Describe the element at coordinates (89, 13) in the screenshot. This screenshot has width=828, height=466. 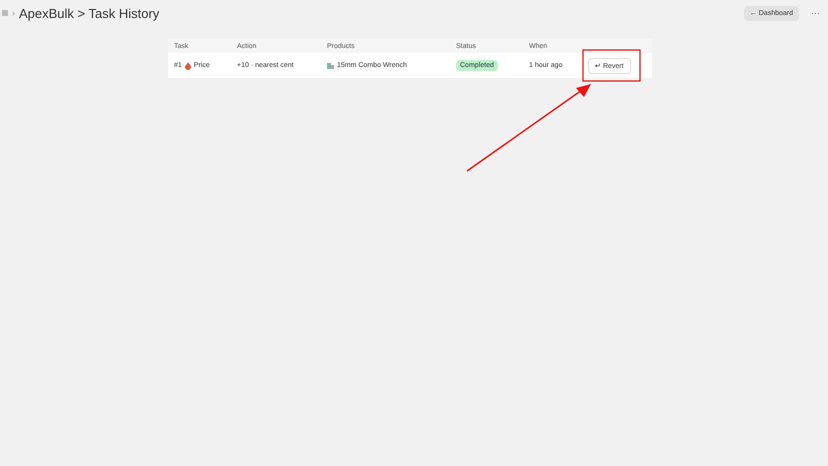
I see `page-title: ApexBulk > Task History` at that location.